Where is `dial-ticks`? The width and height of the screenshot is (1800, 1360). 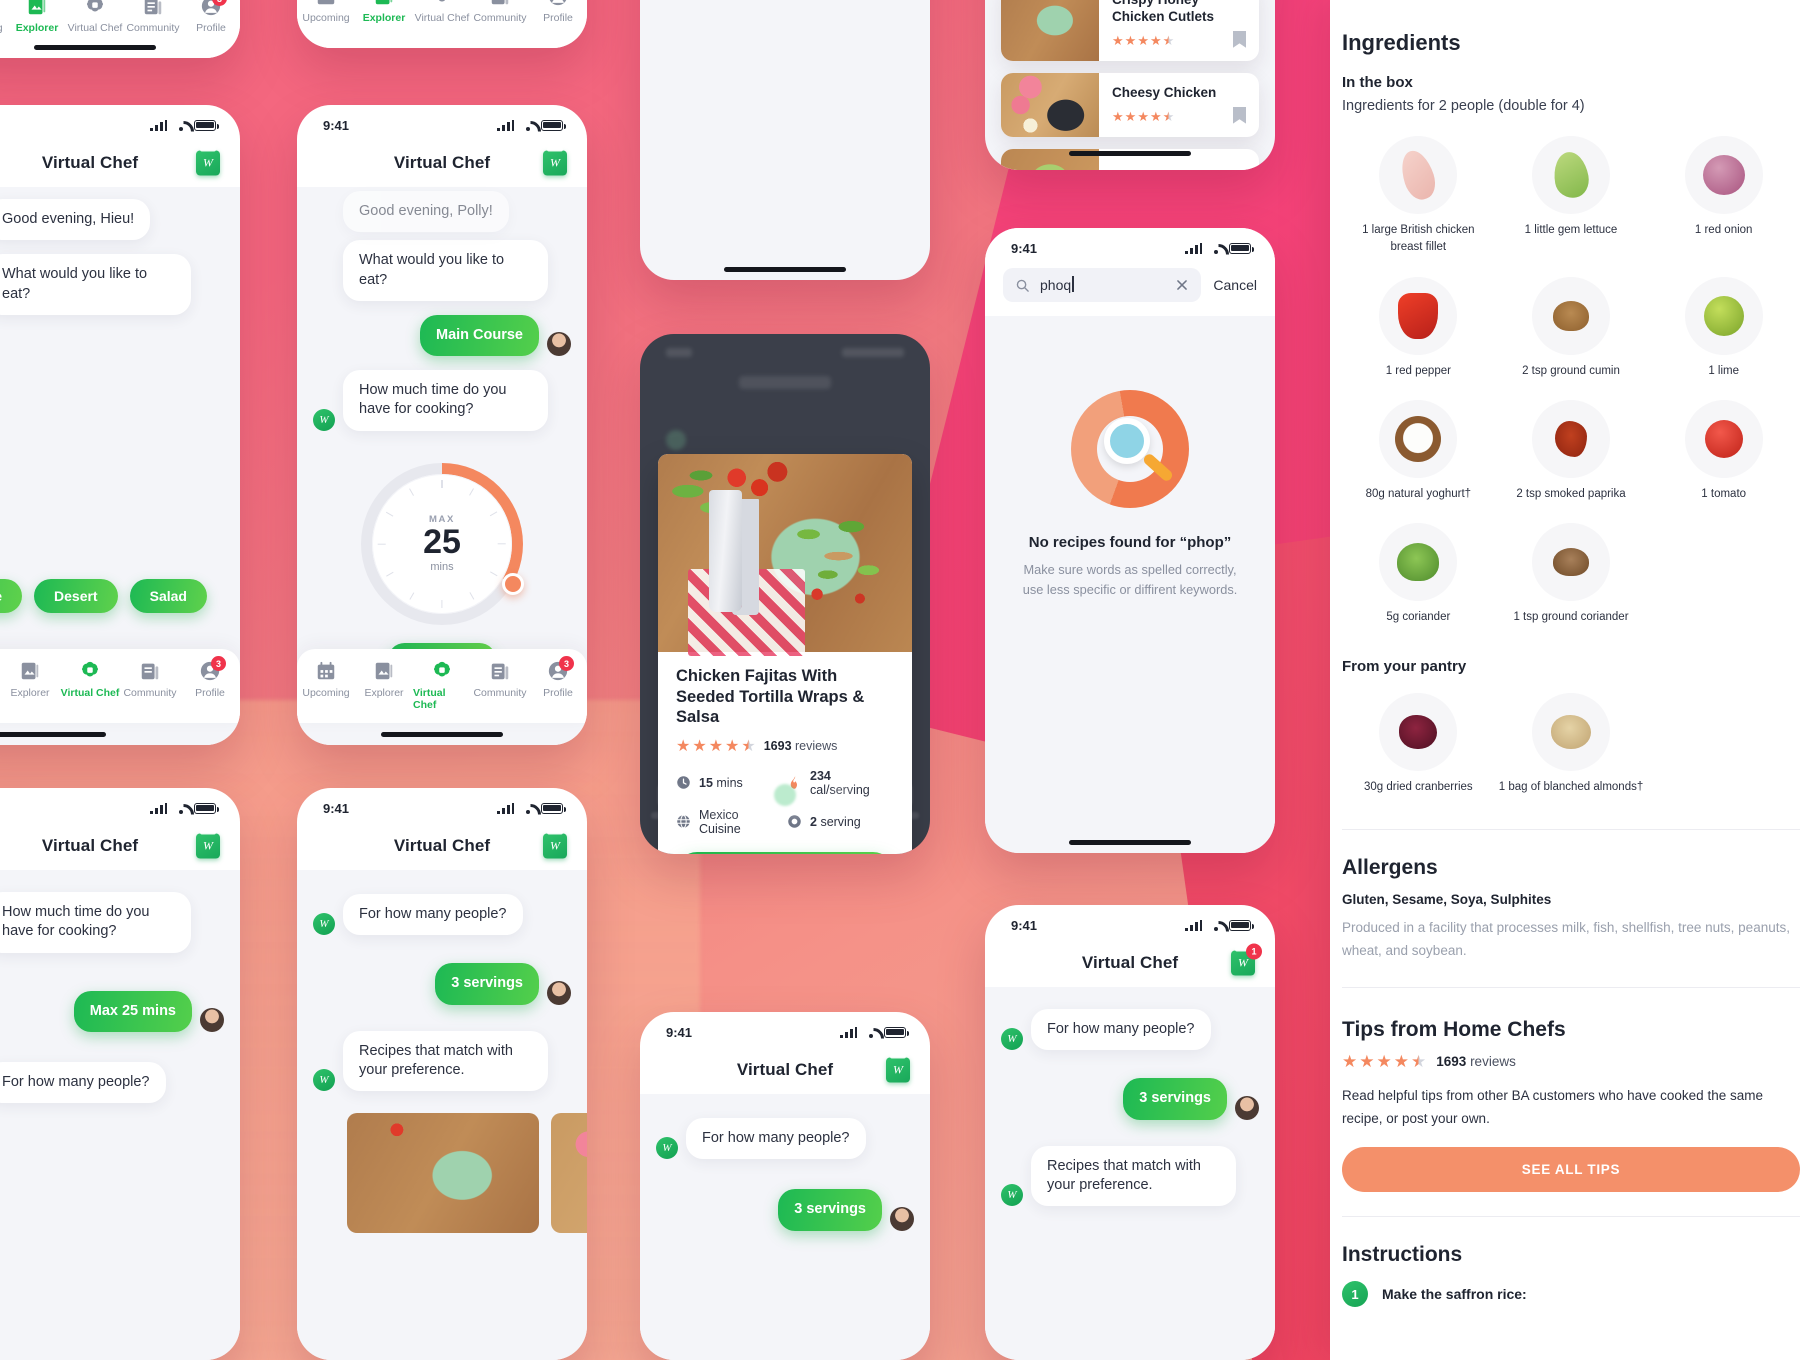
dial-ticks is located at coordinates (442, 544).